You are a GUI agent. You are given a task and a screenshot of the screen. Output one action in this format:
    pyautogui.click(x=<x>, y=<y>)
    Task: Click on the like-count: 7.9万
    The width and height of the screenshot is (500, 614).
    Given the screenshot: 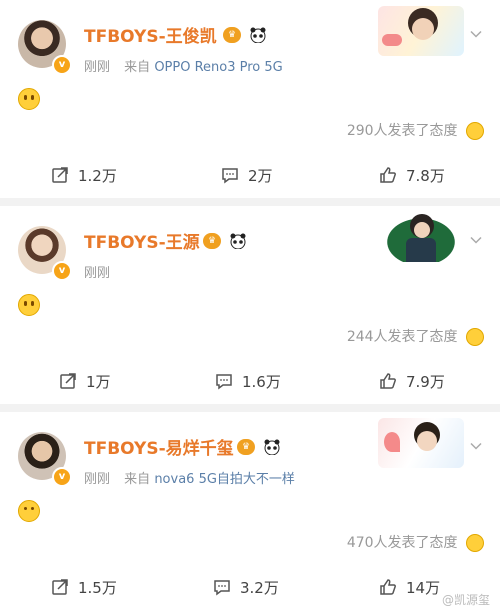 What is the action you would take?
    pyautogui.click(x=425, y=381)
    